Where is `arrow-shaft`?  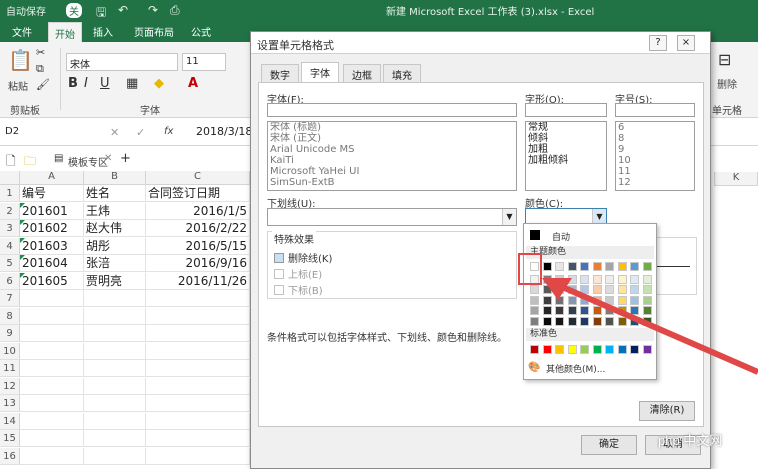
arrow-shaft is located at coordinates (658, 329).